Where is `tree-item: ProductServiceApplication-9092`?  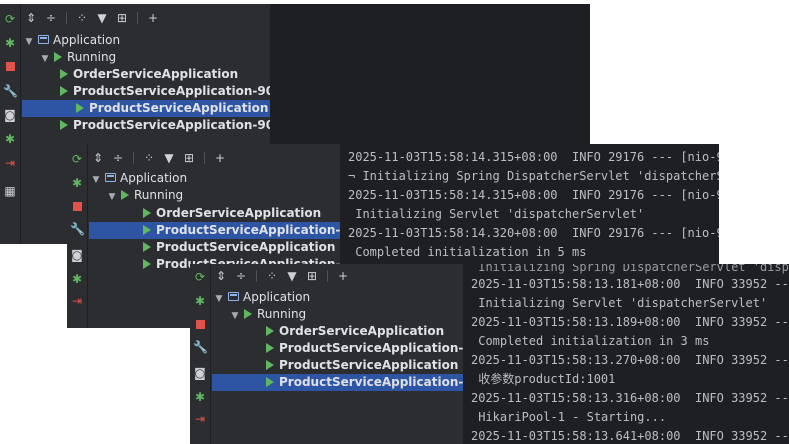 tree-item: ProductServiceApplication-9092 is located at coordinates (157, 125).